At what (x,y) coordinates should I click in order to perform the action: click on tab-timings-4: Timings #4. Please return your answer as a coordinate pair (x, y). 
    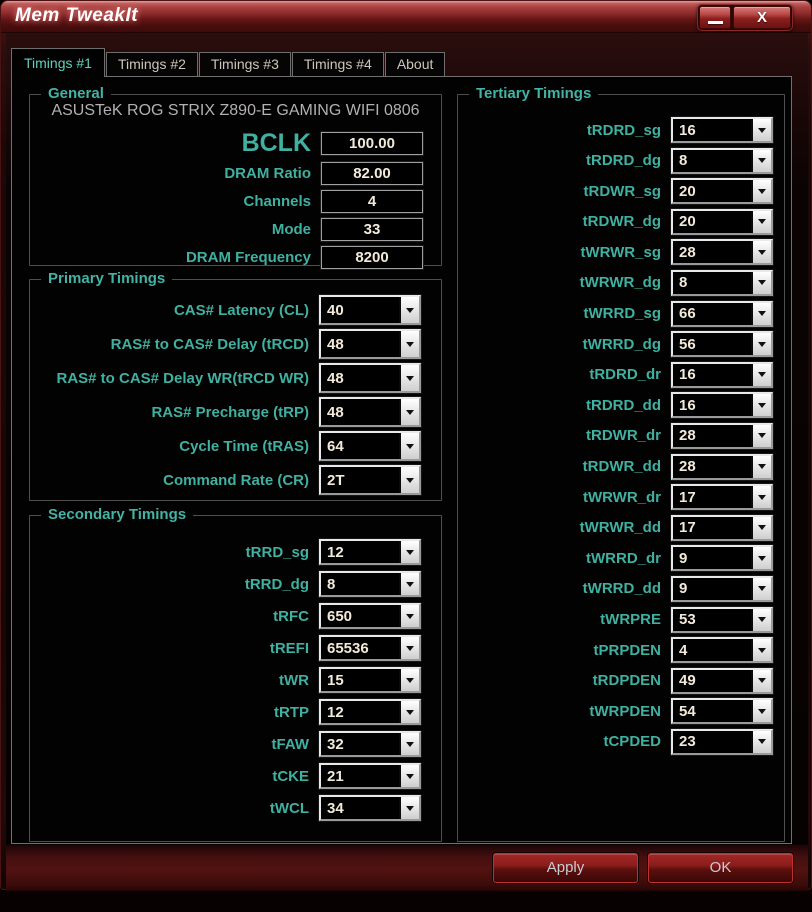
    Looking at the image, I should click on (337, 64).